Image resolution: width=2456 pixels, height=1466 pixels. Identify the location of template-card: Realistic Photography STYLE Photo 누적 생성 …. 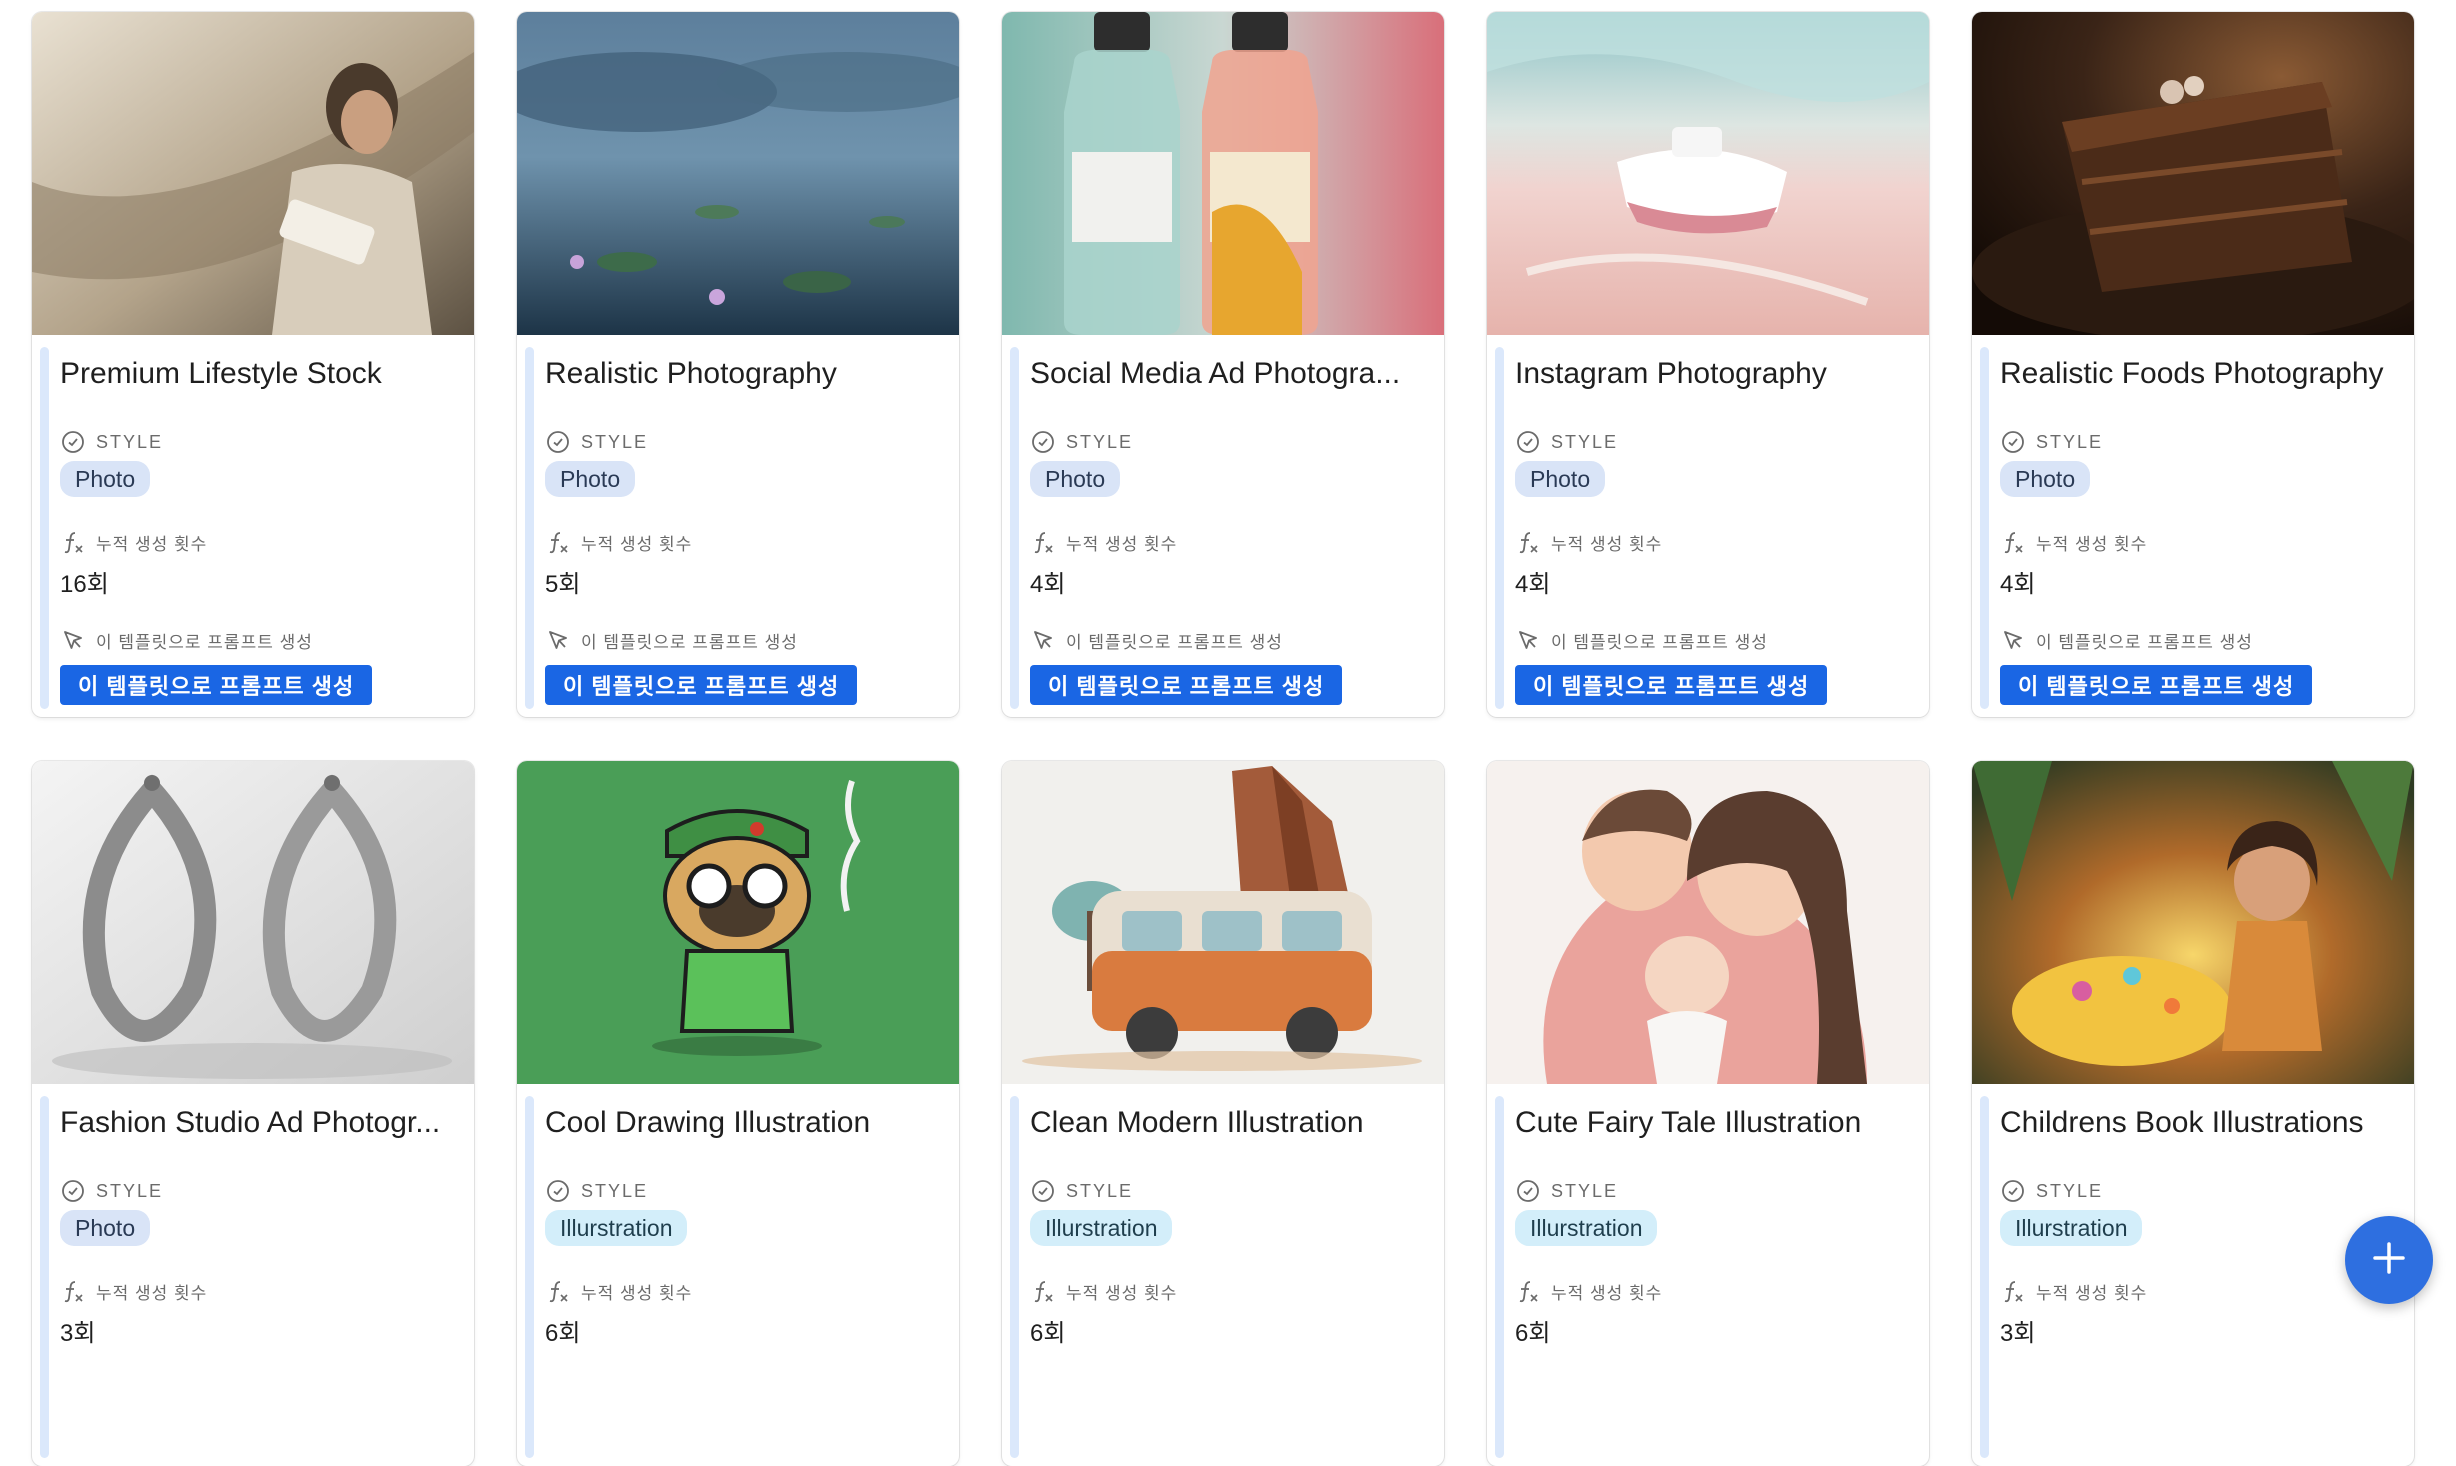
(738, 364).